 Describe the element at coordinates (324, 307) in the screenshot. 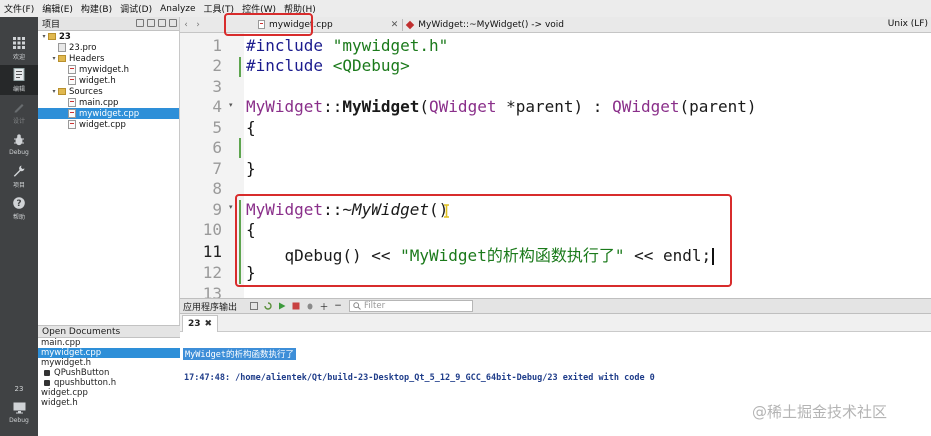

I see `zoom-in-icon: ＋` at that location.